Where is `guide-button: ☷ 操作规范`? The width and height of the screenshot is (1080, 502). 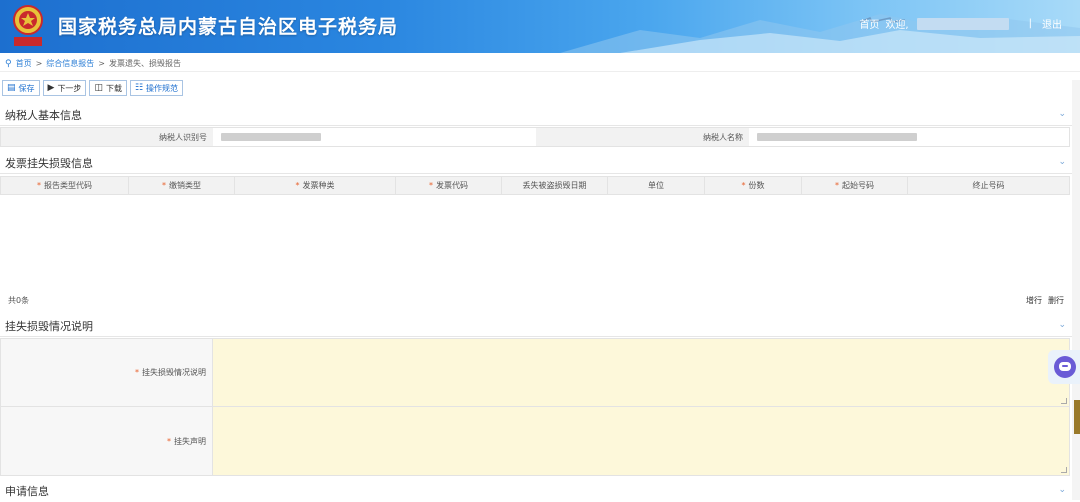
guide-button: ☷ 操作规范 is located at coordinates (156, 88).